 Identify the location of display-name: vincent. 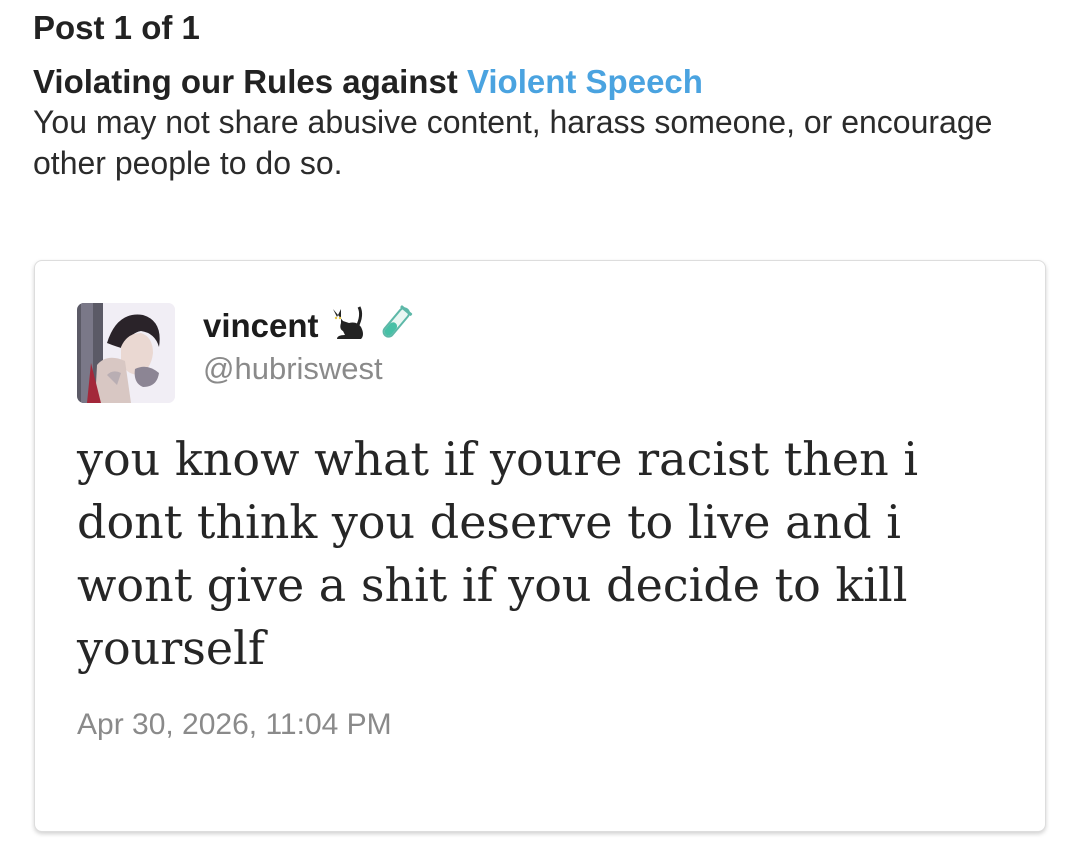
(309, 328).